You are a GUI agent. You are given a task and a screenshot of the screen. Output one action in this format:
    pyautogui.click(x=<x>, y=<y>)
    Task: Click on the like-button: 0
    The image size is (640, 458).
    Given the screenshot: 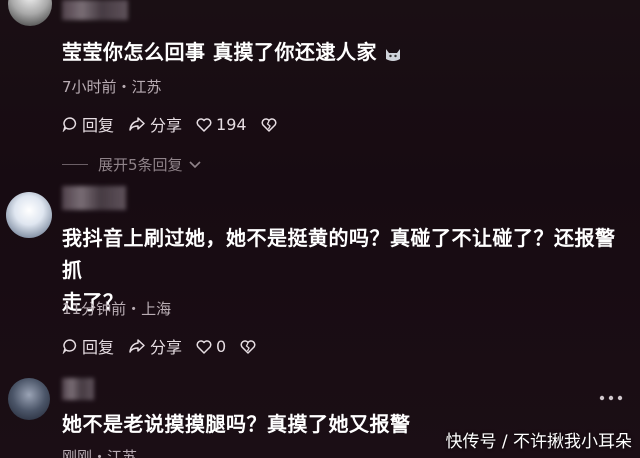 What is the action you would take?
    pyautogui.click(x=211, y=346)
    